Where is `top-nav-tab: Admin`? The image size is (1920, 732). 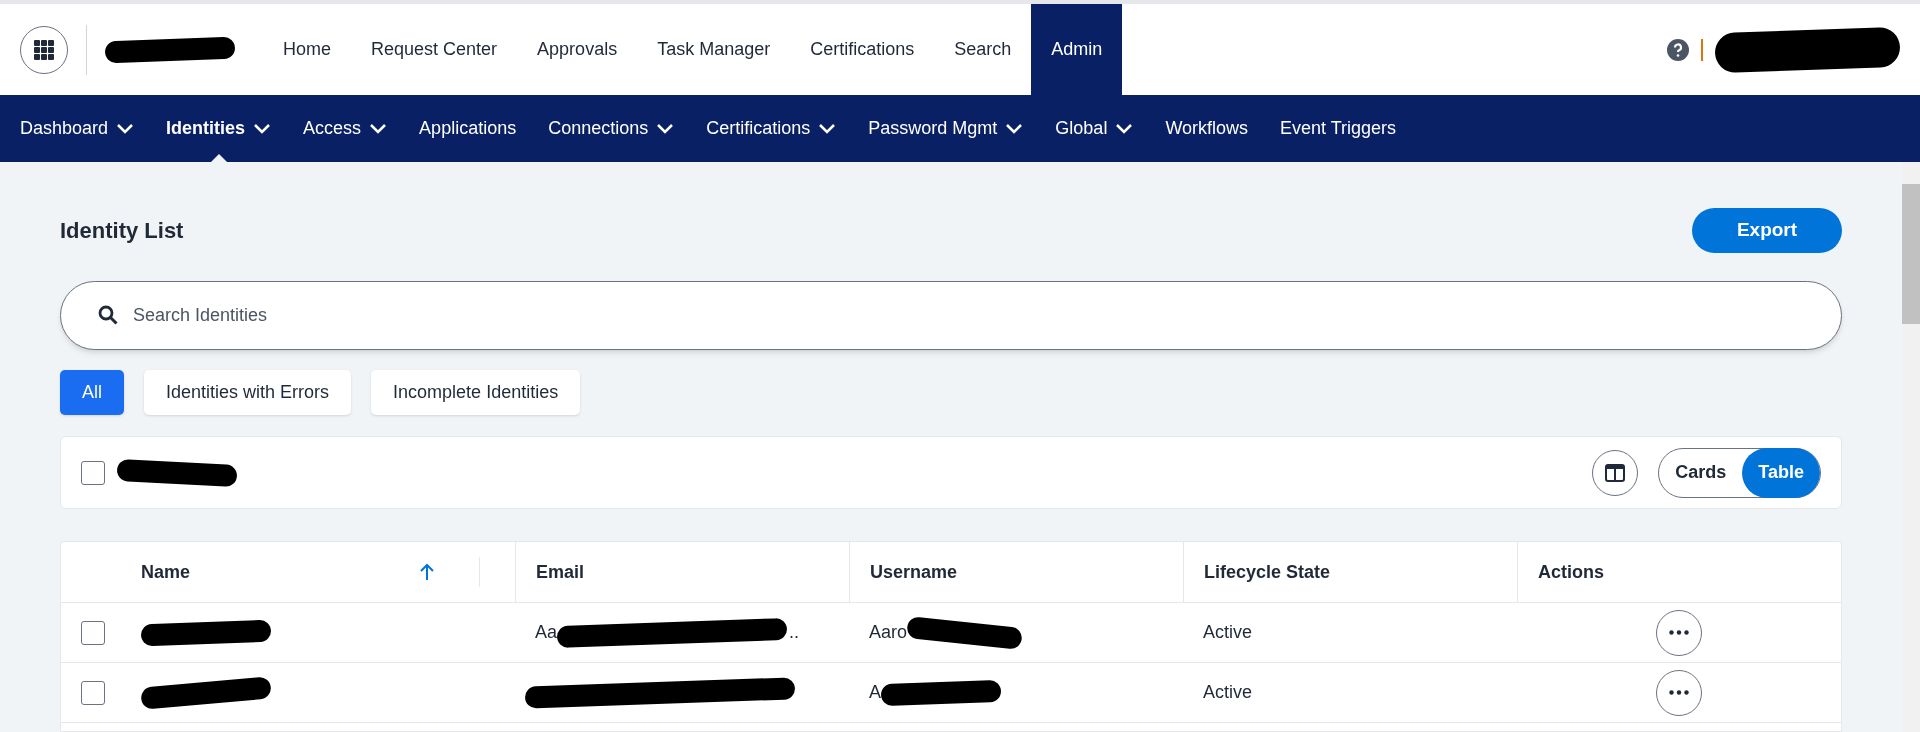 top-nav-tab: Admin is located at coordinates (1077, 49).